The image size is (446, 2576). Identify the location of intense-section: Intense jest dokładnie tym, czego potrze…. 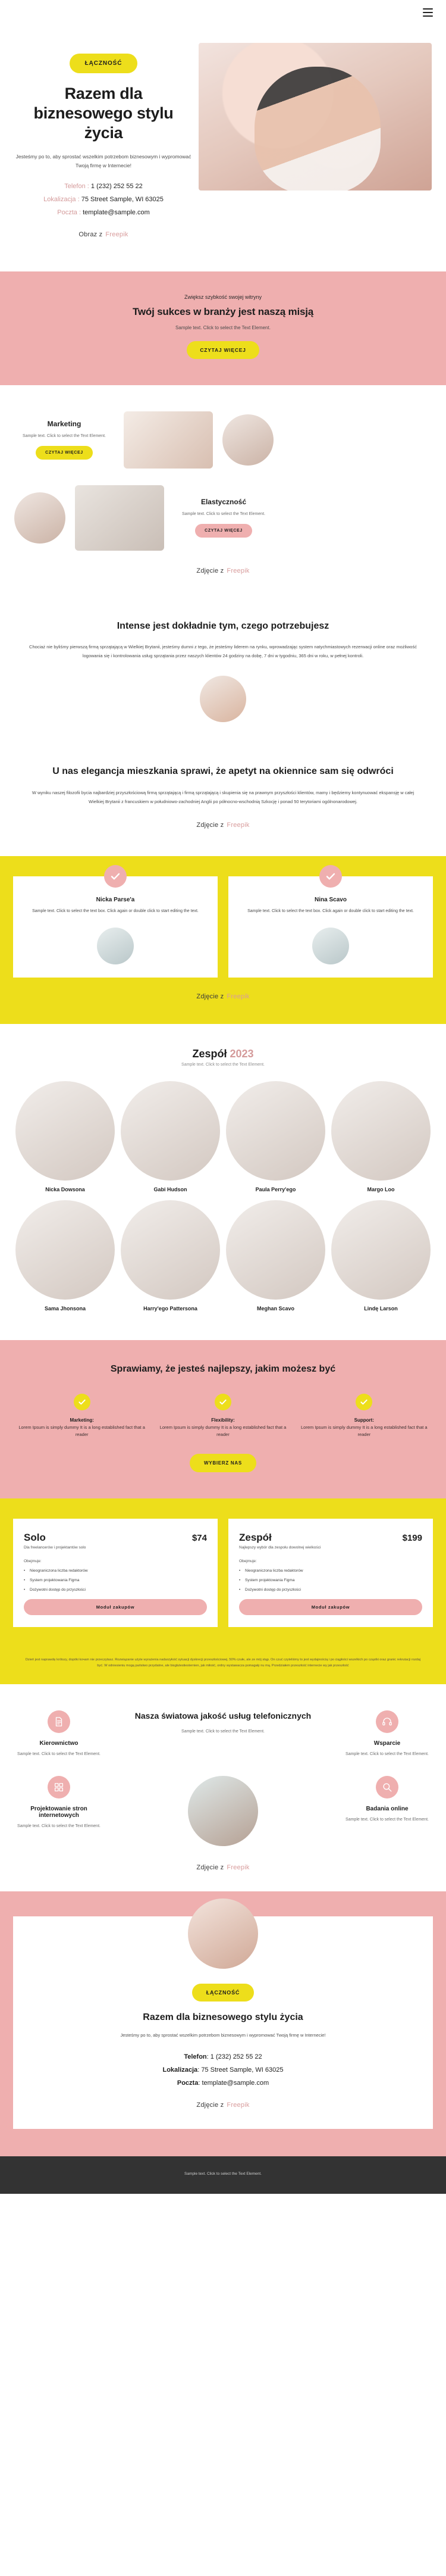
(223, 671).